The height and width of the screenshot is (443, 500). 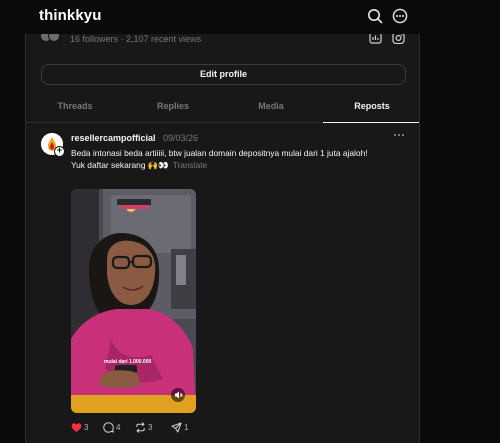 What do you see at coordinates (399, 135) in the screenshot?
I see `more-horizontal-icon` at bounding box center [399, 135].